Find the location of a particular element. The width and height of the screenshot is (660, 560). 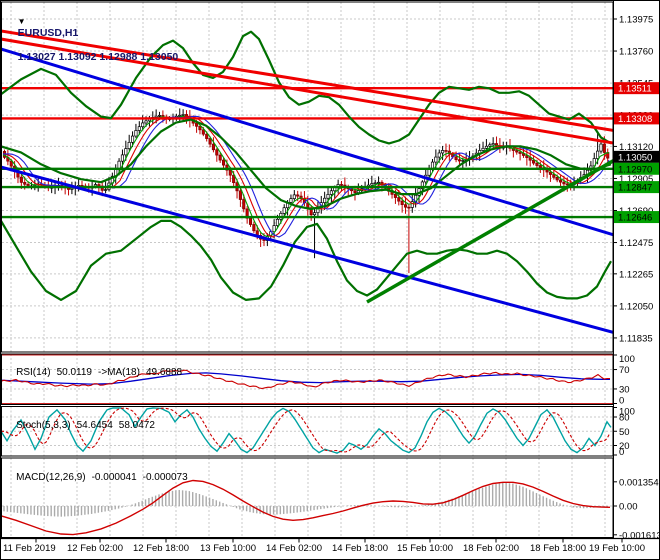

price-tick-label: 1.12265 is located at coordinates (636, 274).